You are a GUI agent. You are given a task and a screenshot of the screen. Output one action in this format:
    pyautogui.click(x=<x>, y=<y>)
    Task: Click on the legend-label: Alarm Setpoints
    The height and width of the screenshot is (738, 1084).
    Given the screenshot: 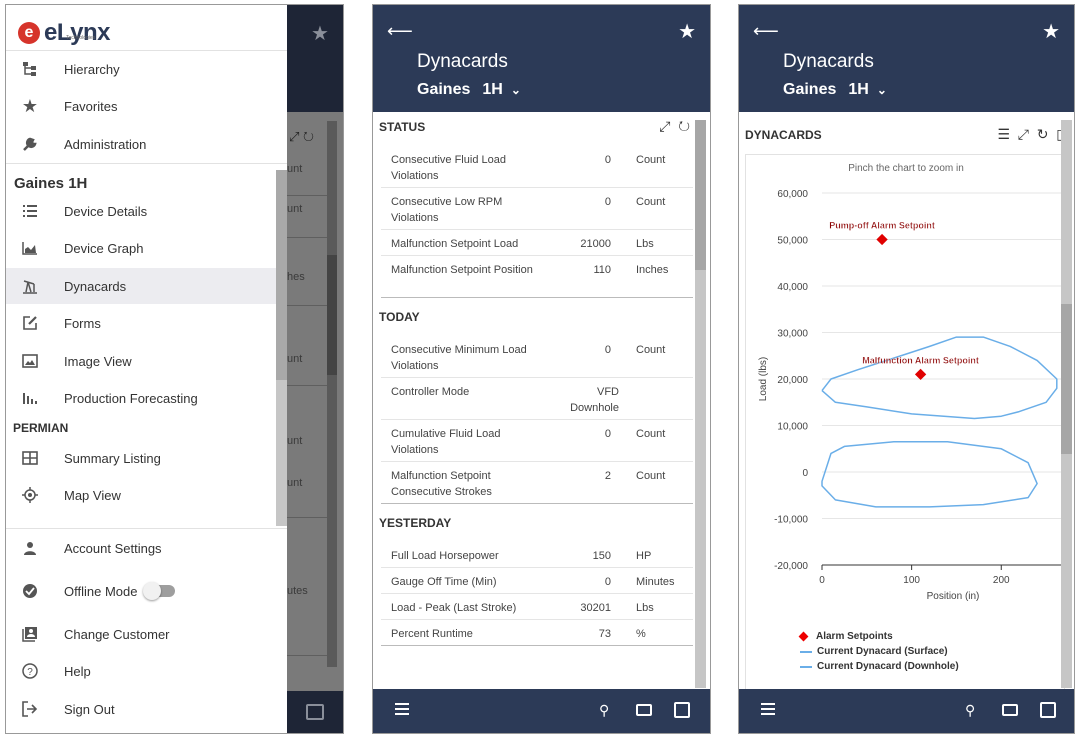 What is the action you would take?
    pyautogui.click(x=854, y=636)
    